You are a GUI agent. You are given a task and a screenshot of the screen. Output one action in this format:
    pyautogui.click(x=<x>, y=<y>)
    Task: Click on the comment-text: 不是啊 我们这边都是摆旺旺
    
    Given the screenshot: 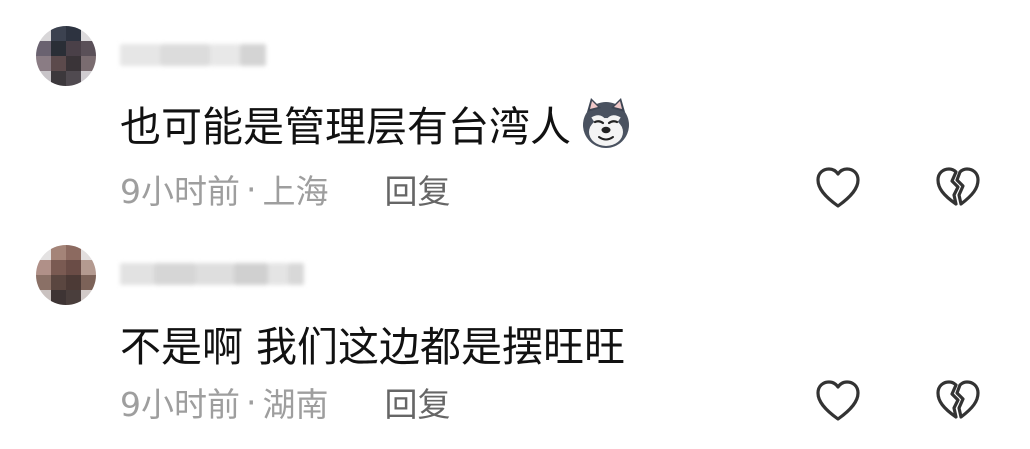 What is the action you would take?
    pyautogui.click(x=372, y=343)
    